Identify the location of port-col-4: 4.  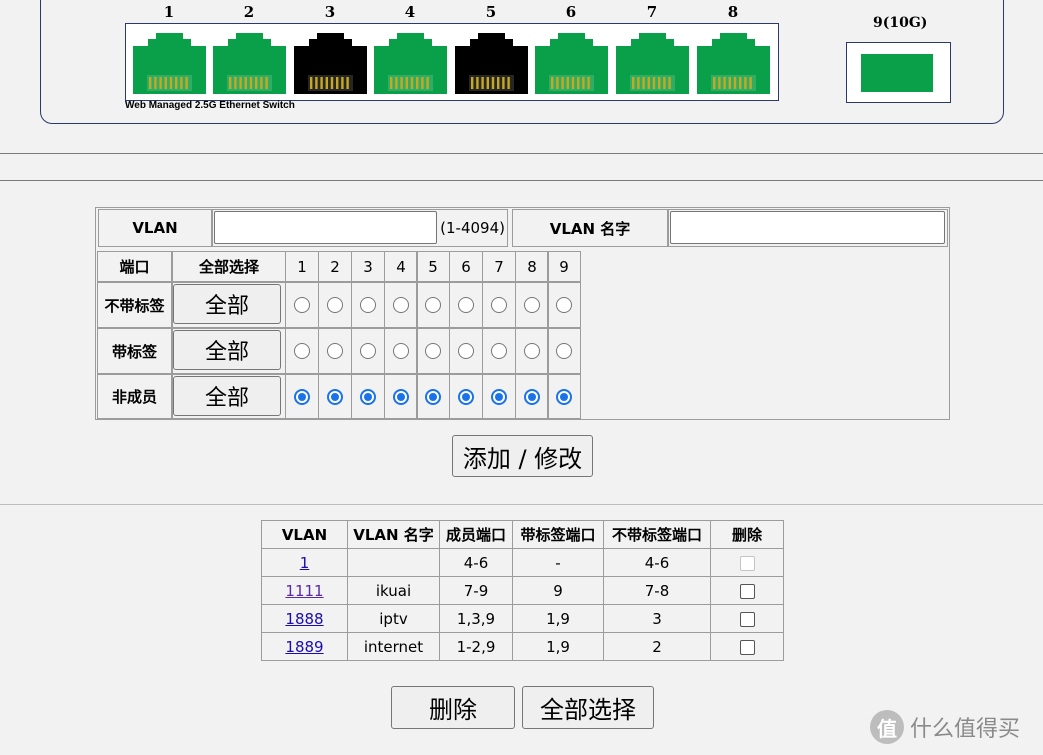
(401, 266).